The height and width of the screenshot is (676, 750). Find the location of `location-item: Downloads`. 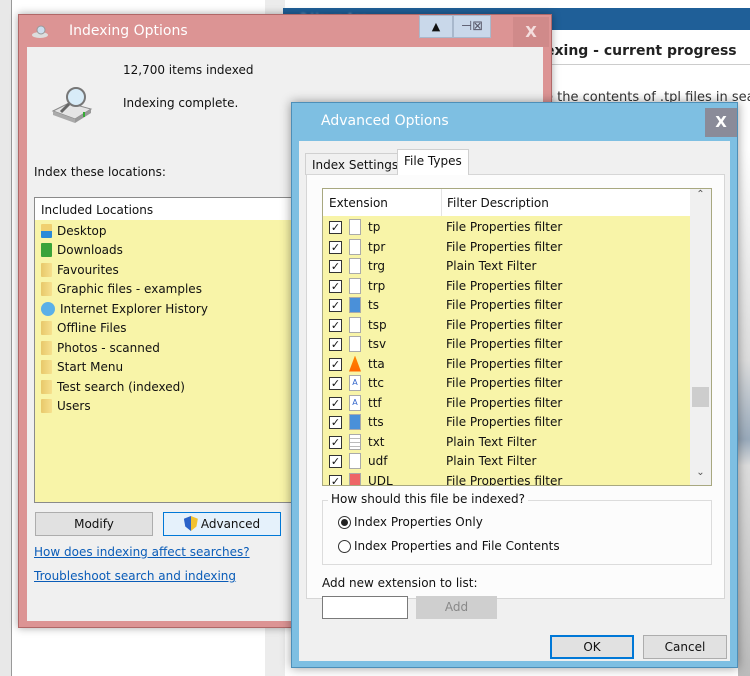

location-item: Downloads is located at coordinates (82, 250).